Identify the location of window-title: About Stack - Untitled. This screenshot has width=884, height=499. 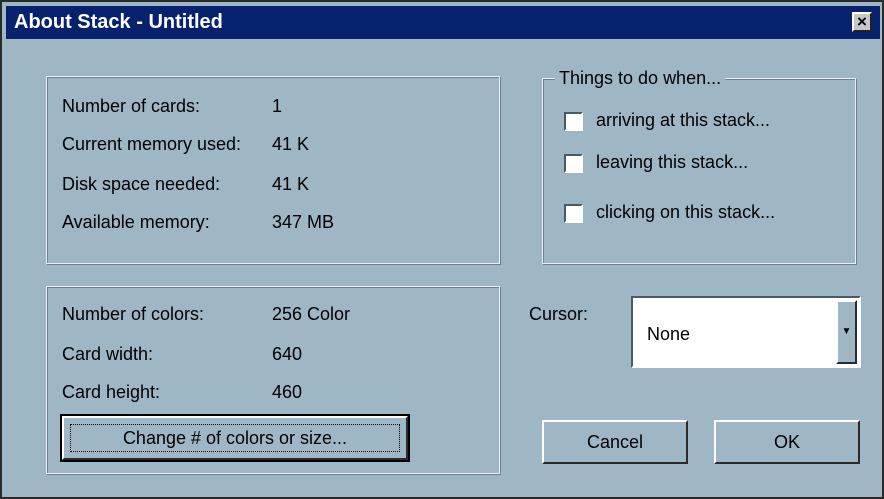
(118, 22).